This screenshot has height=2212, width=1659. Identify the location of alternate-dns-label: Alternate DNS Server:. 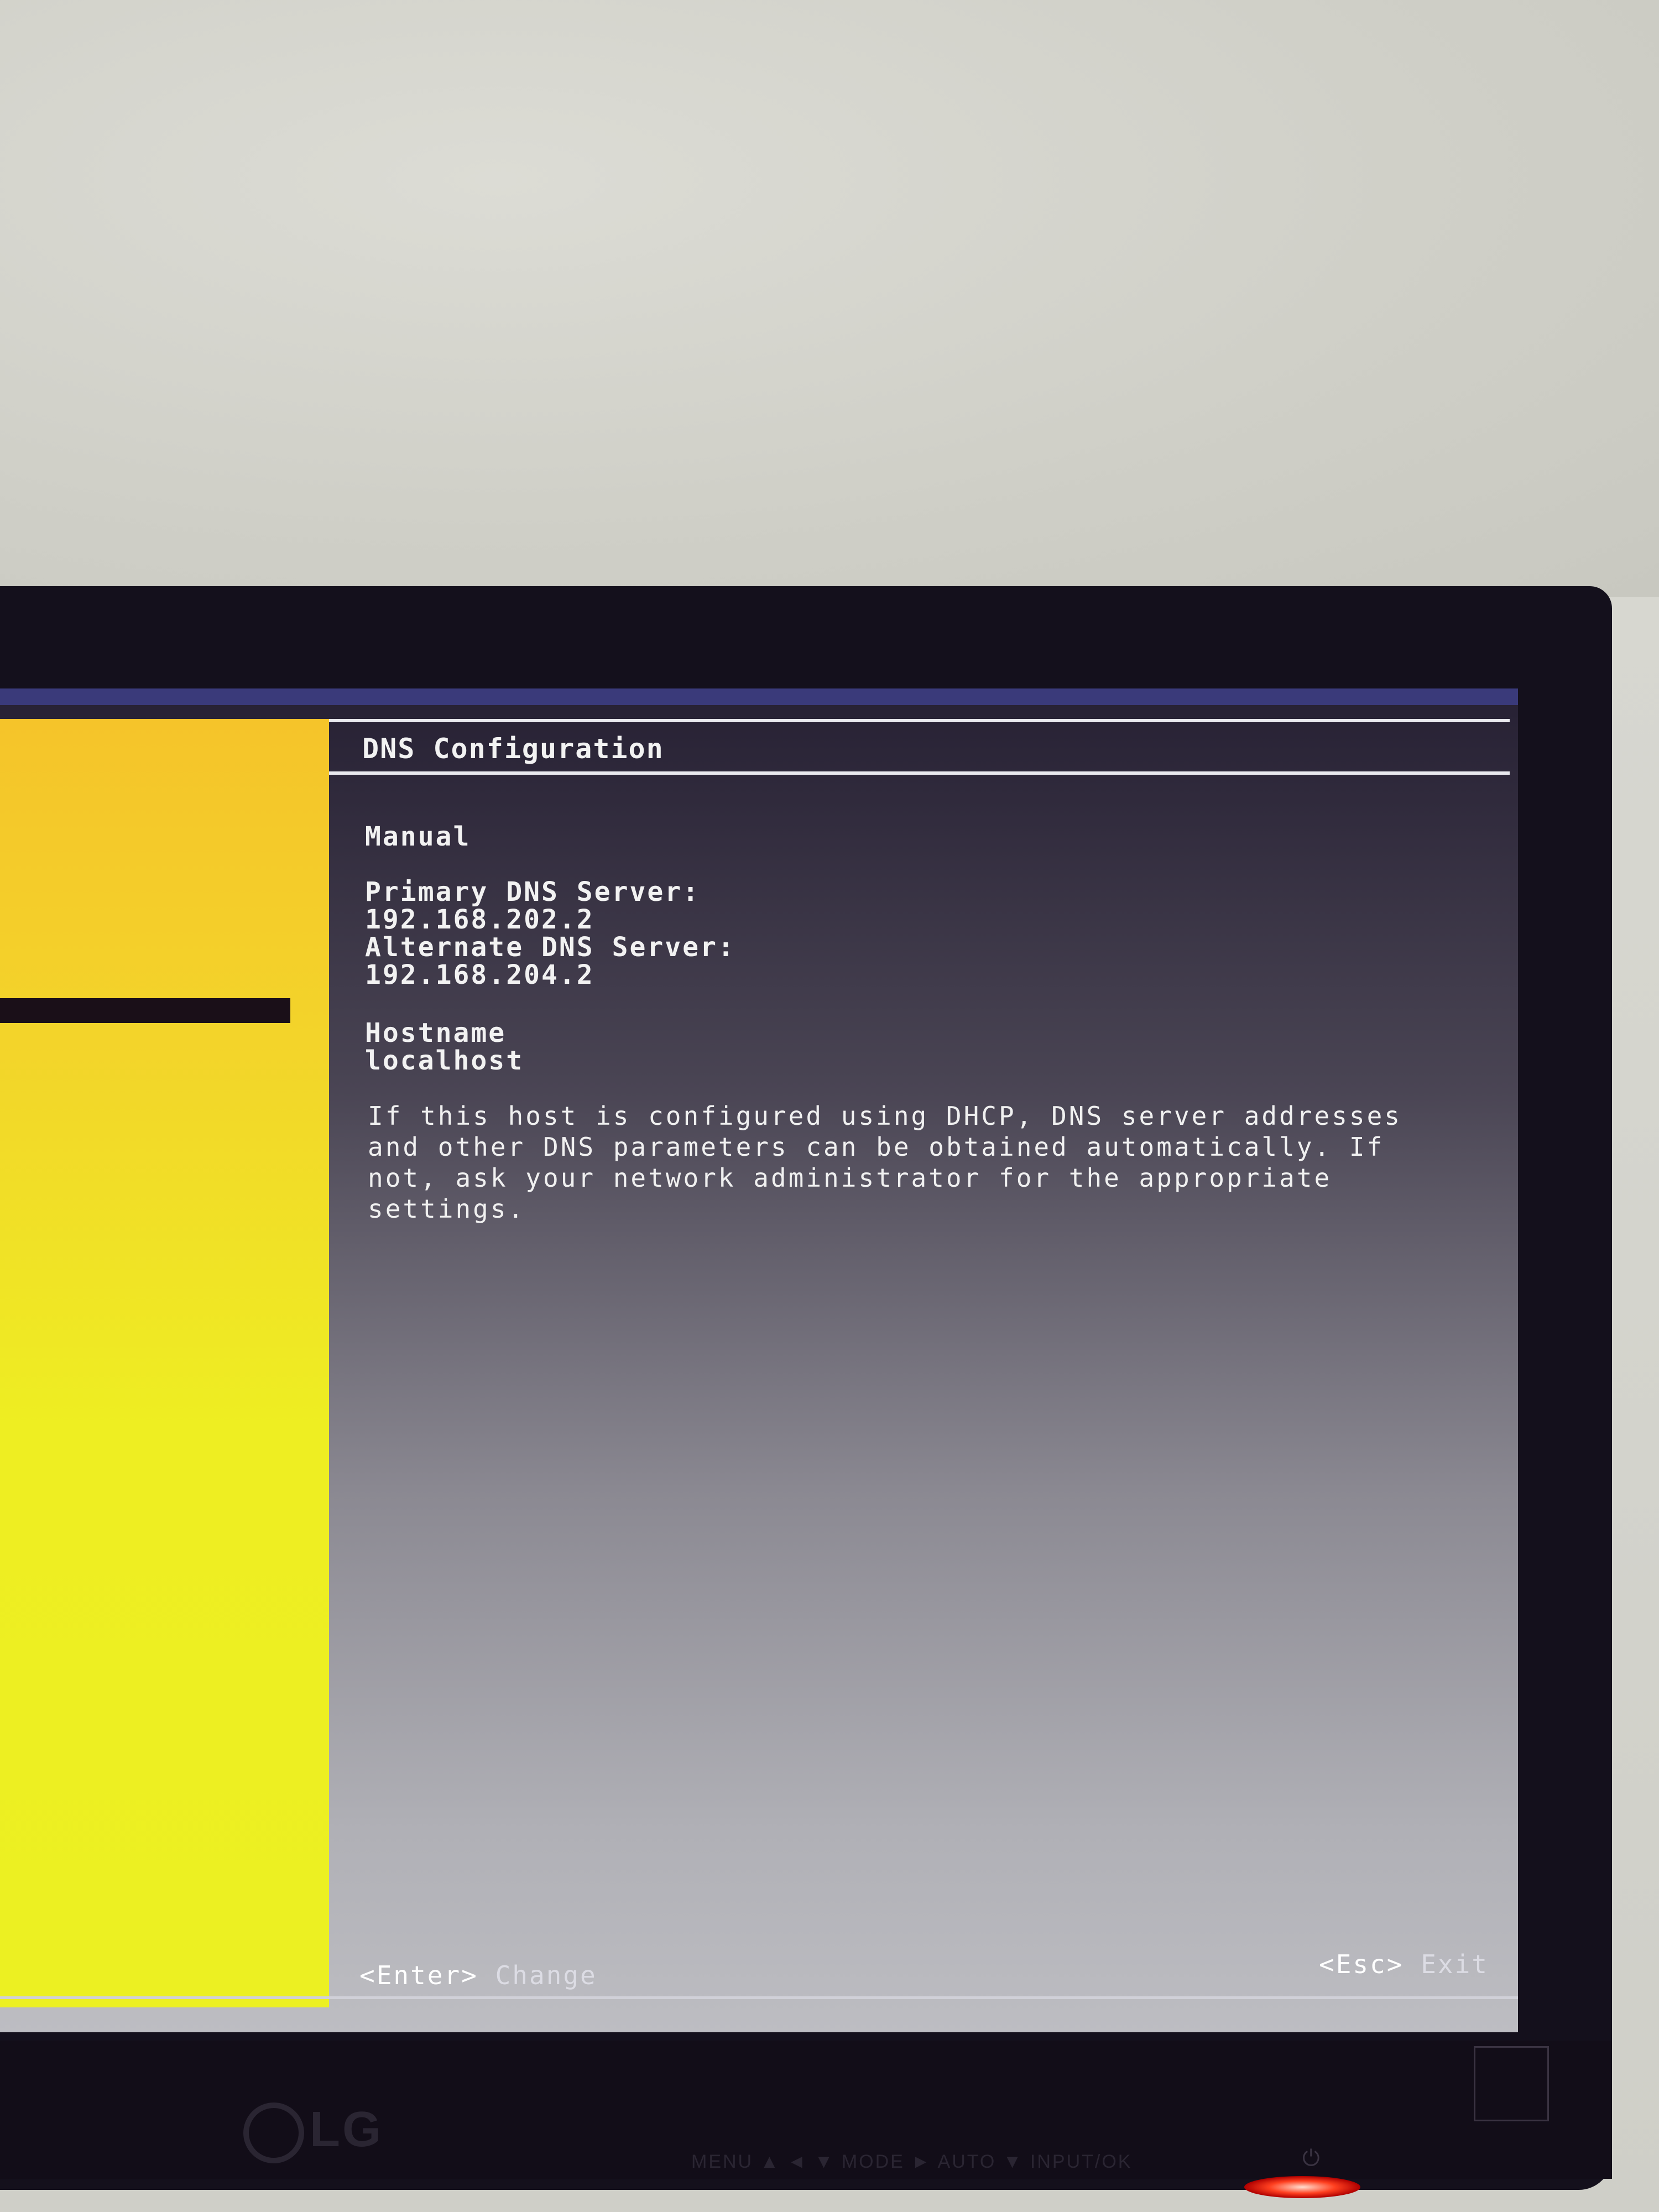
(550, 948).